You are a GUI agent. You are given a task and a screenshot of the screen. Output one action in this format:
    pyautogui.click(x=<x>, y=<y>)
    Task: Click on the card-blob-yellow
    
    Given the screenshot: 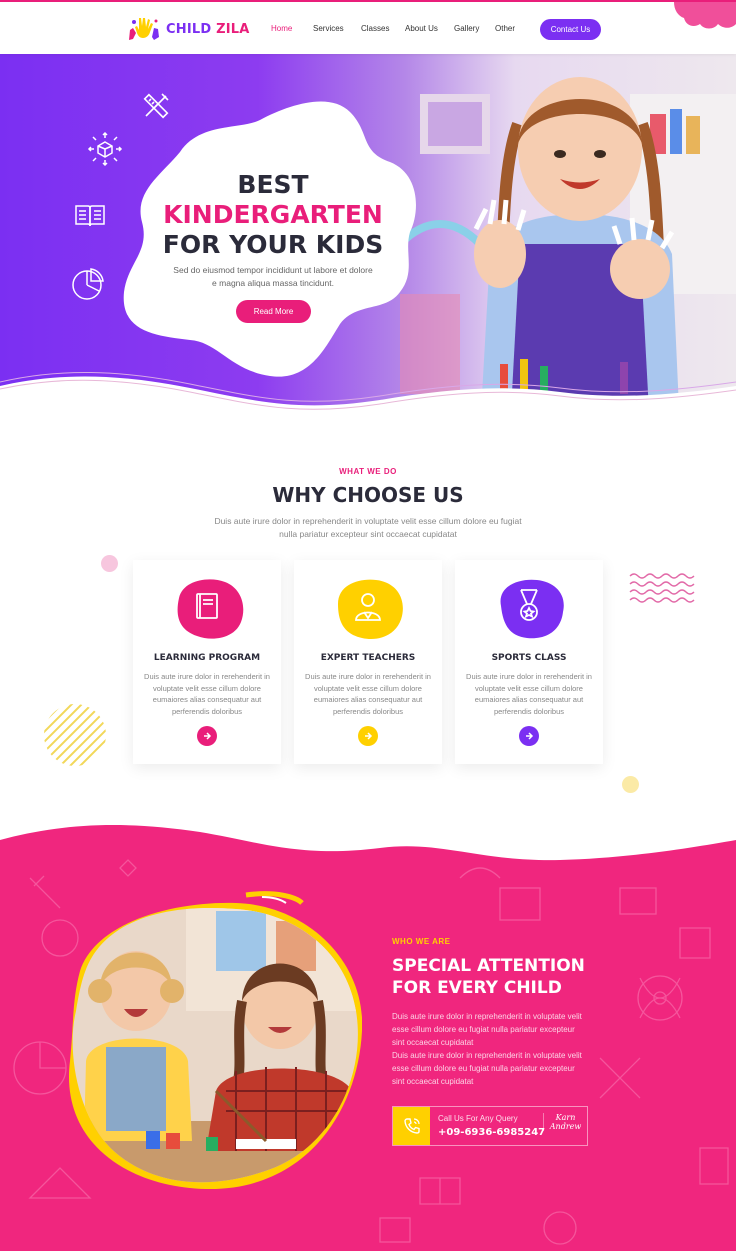 What is the action you would take?
    pyautogui.click(x=370, y=609)
    